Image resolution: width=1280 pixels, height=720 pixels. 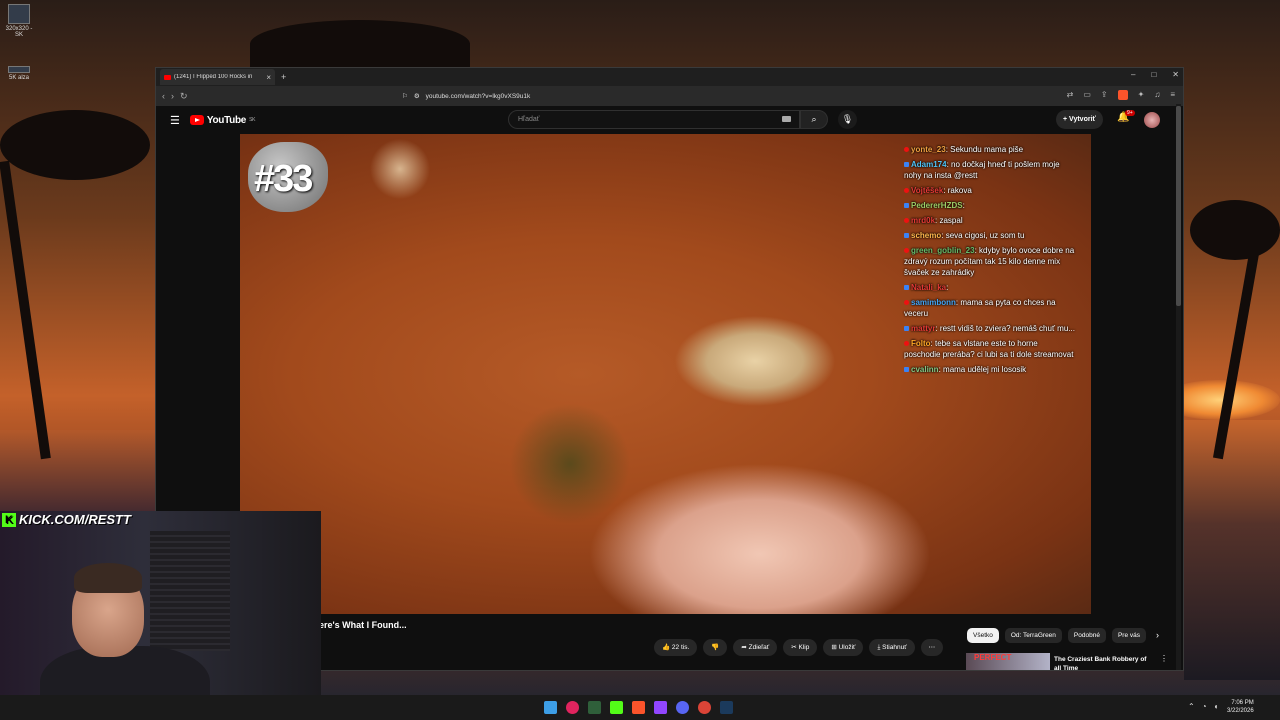 What do you see at coordinates (19, 32) in the screenshot?
I see `desktop-icon-1-label: 320x320 - SK` at bounding box center [19, 32].